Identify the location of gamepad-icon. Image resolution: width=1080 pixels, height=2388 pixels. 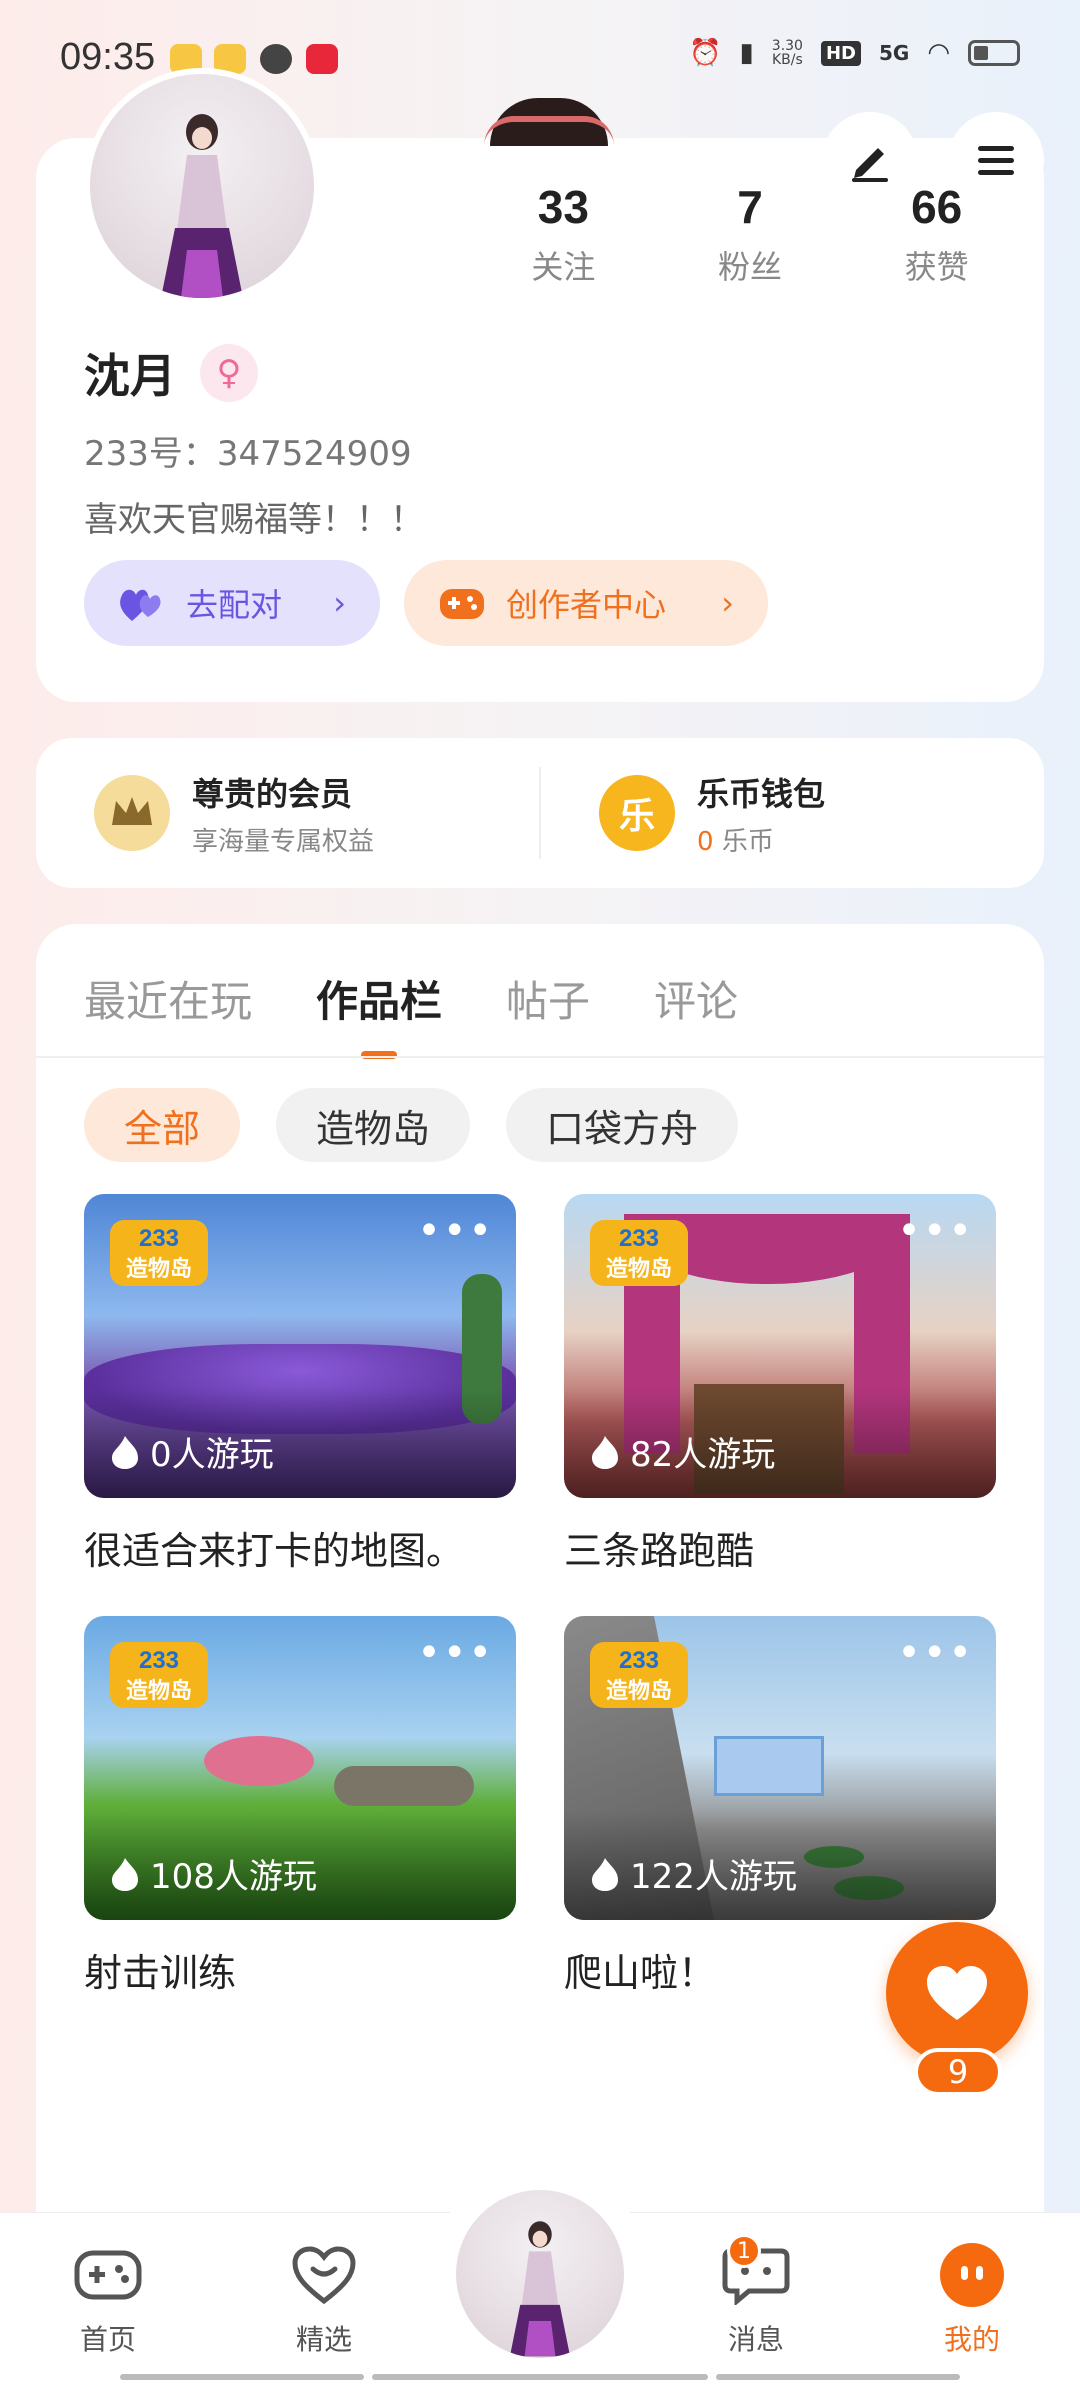
(462, 604).